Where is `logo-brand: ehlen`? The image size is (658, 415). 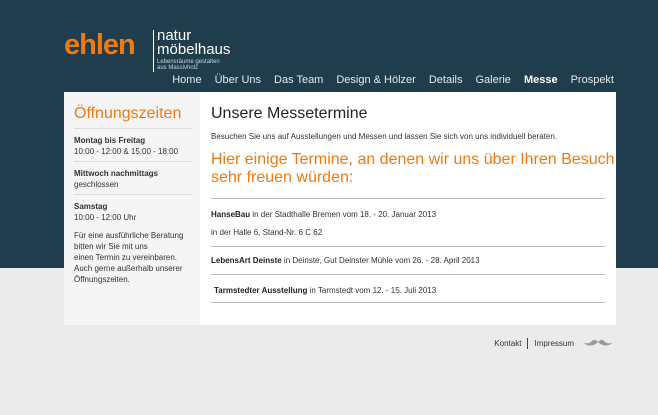
logo-brand: ehlen is located at coordinates (100, 45).